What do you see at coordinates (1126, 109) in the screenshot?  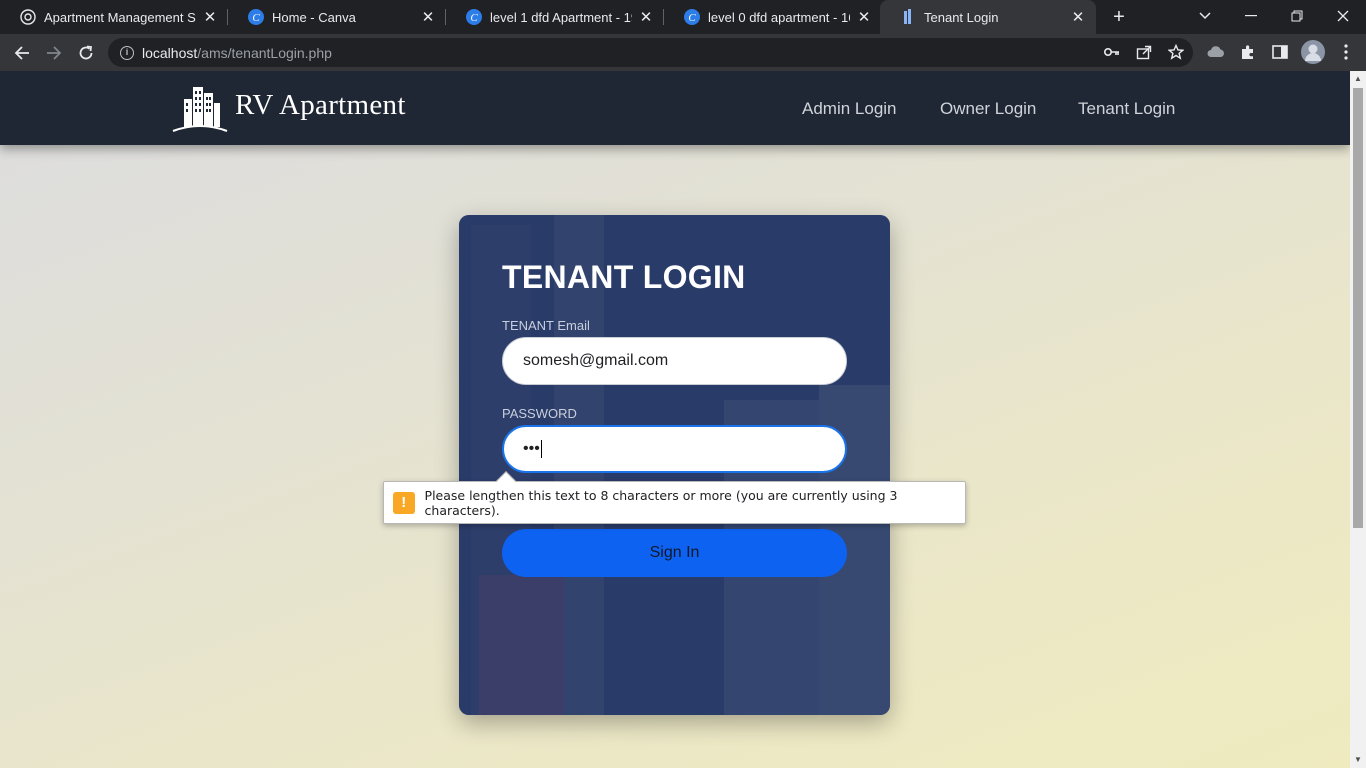 I see `nav-tenant-login: Tenant Login` at bounding box center [1126, 109].